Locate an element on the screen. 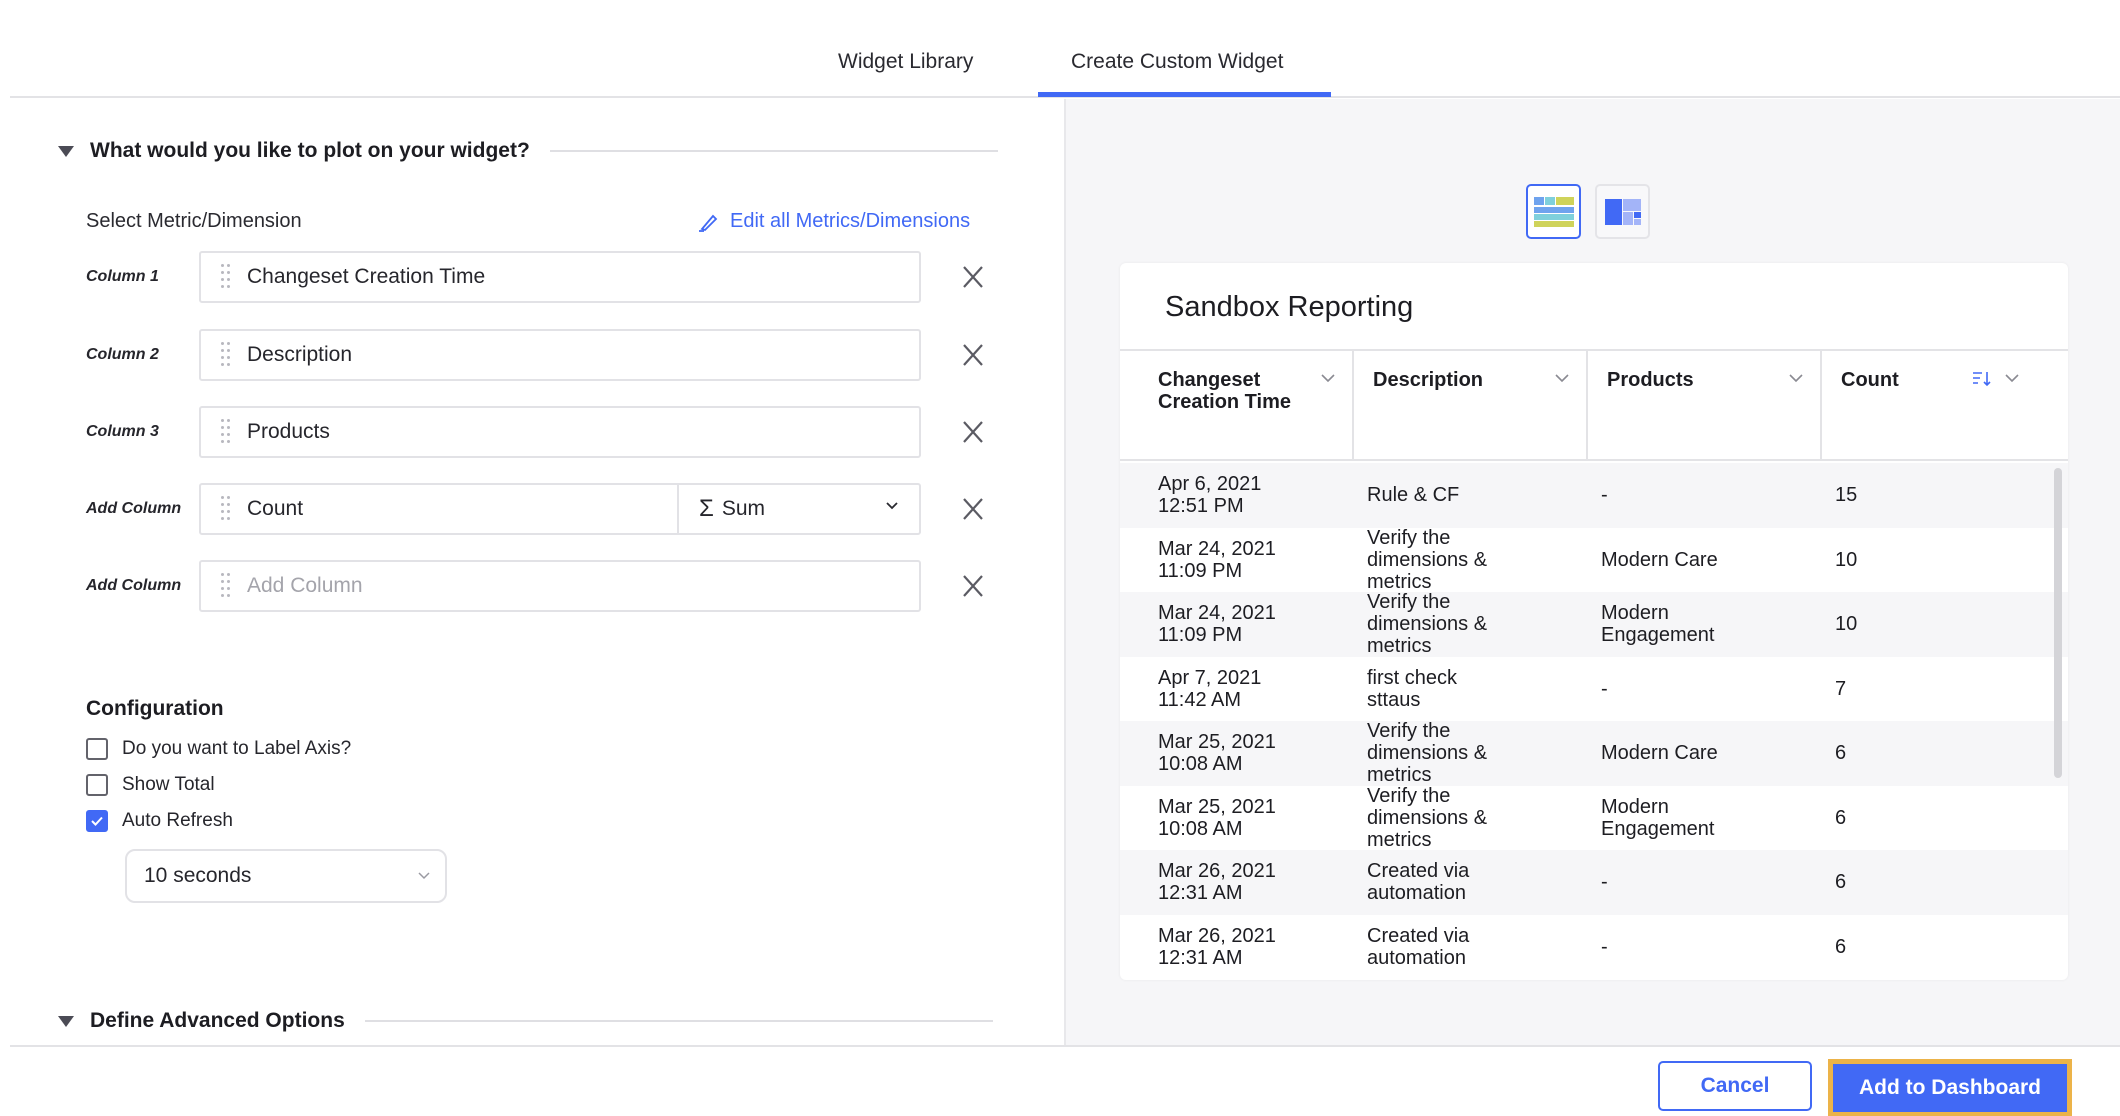  treemap-viz-button is located at coordinates (1622, 211).